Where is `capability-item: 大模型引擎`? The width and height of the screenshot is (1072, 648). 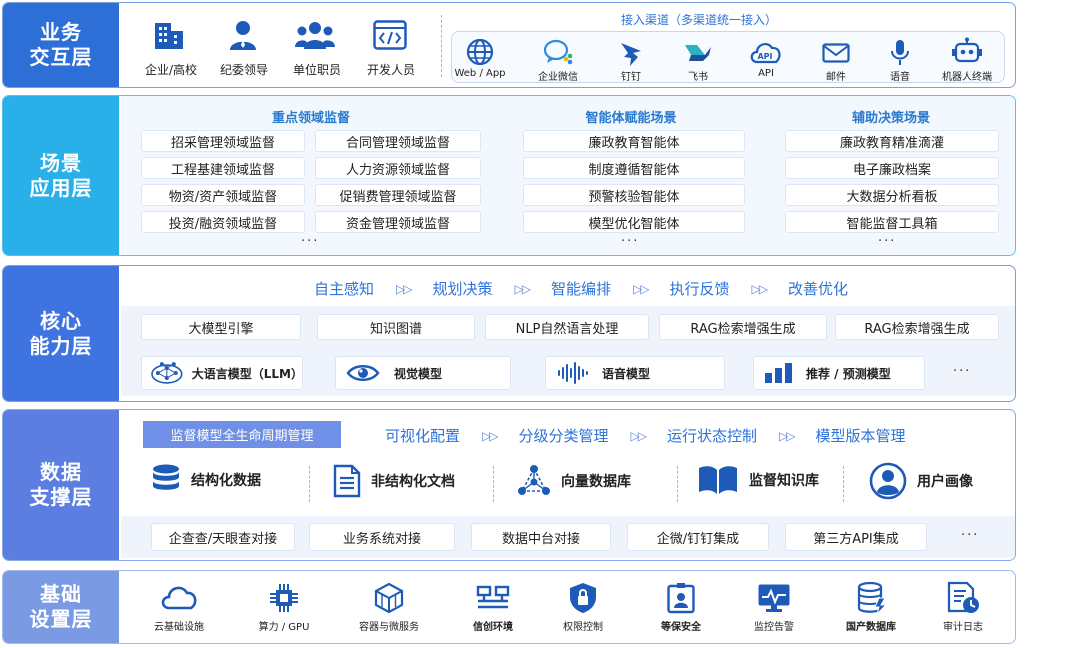
capability-item: 大模型引擎 is located at coordinates (221, 327).